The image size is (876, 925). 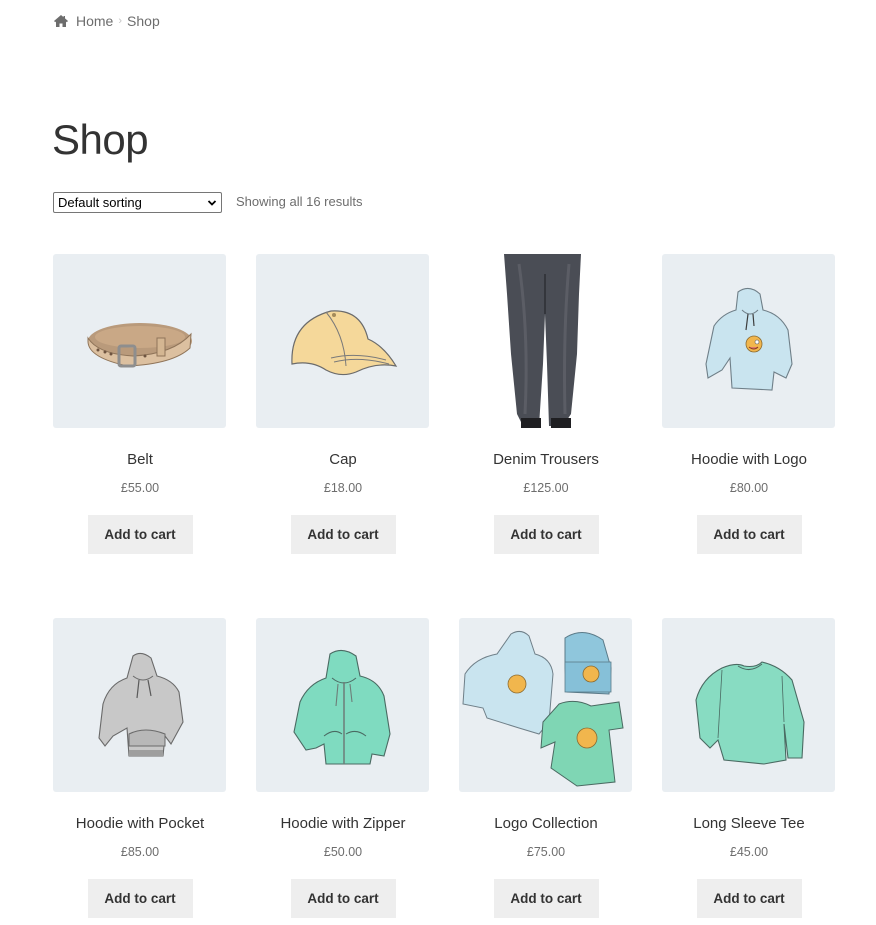 I want to click on breadcrumb-current: Shop, so click(x=143, y=21).